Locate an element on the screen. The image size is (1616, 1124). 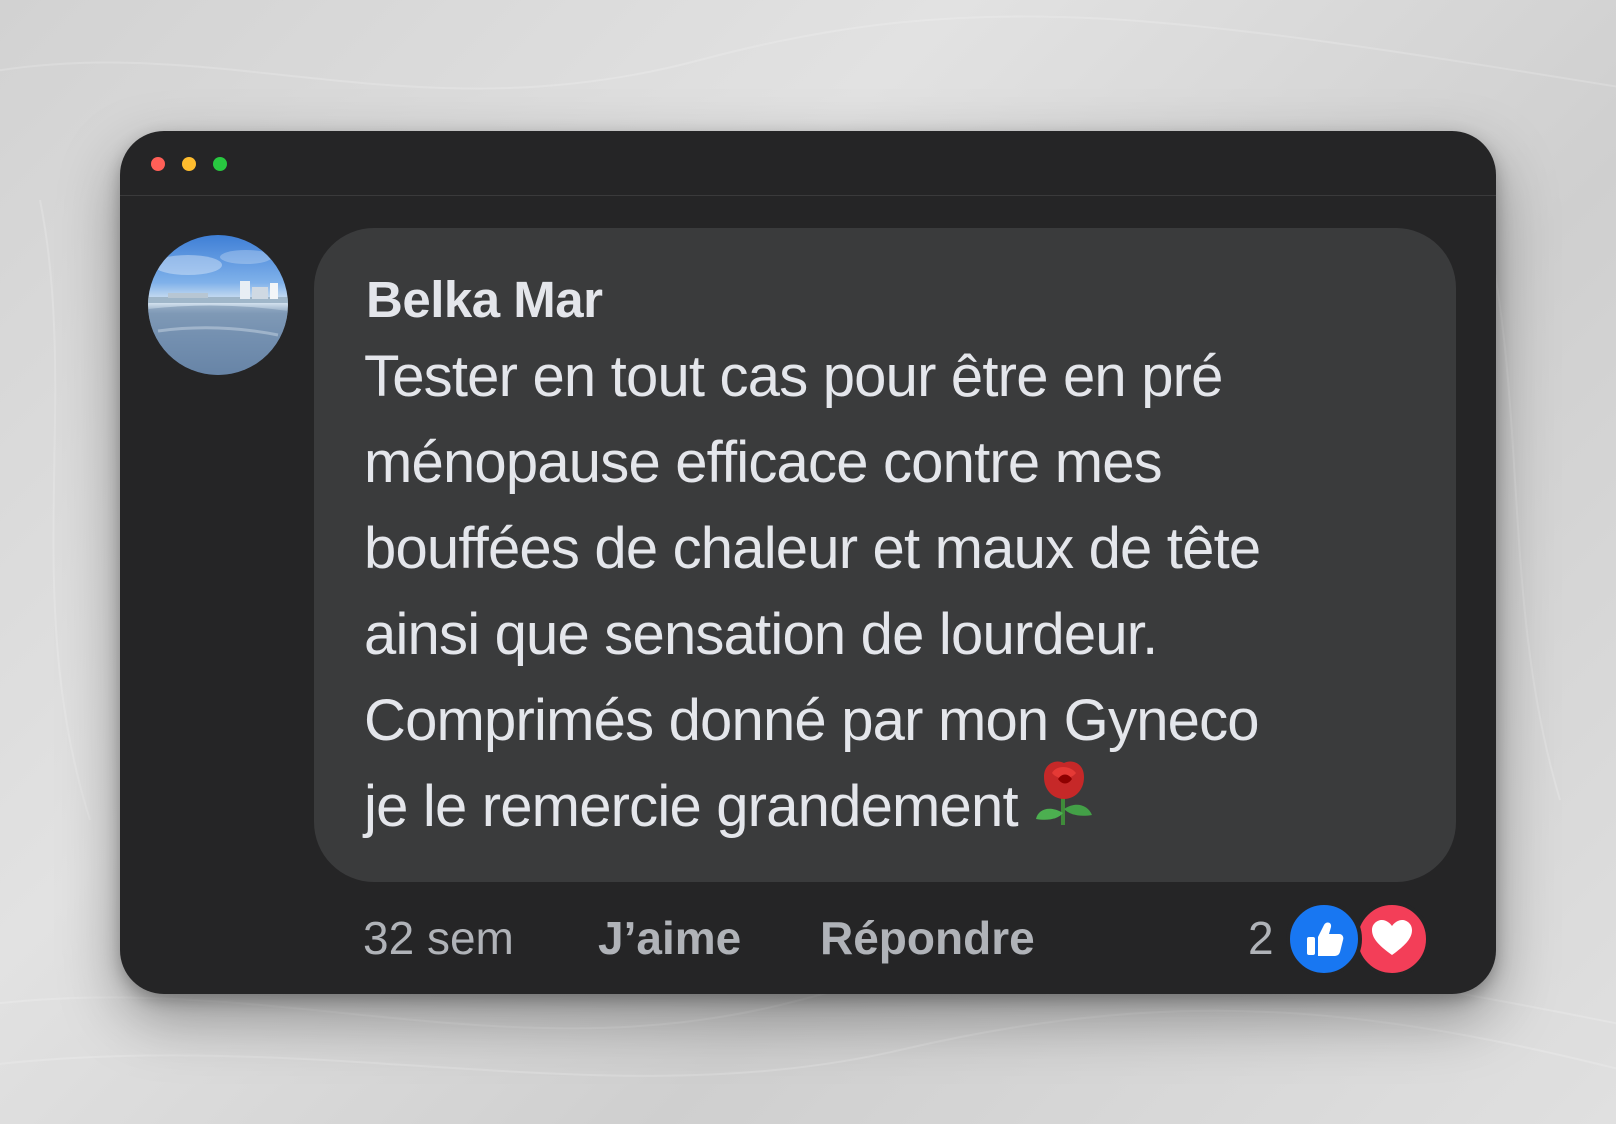
comment-author-name: Belka Mar is located at coordinates (484, 299).